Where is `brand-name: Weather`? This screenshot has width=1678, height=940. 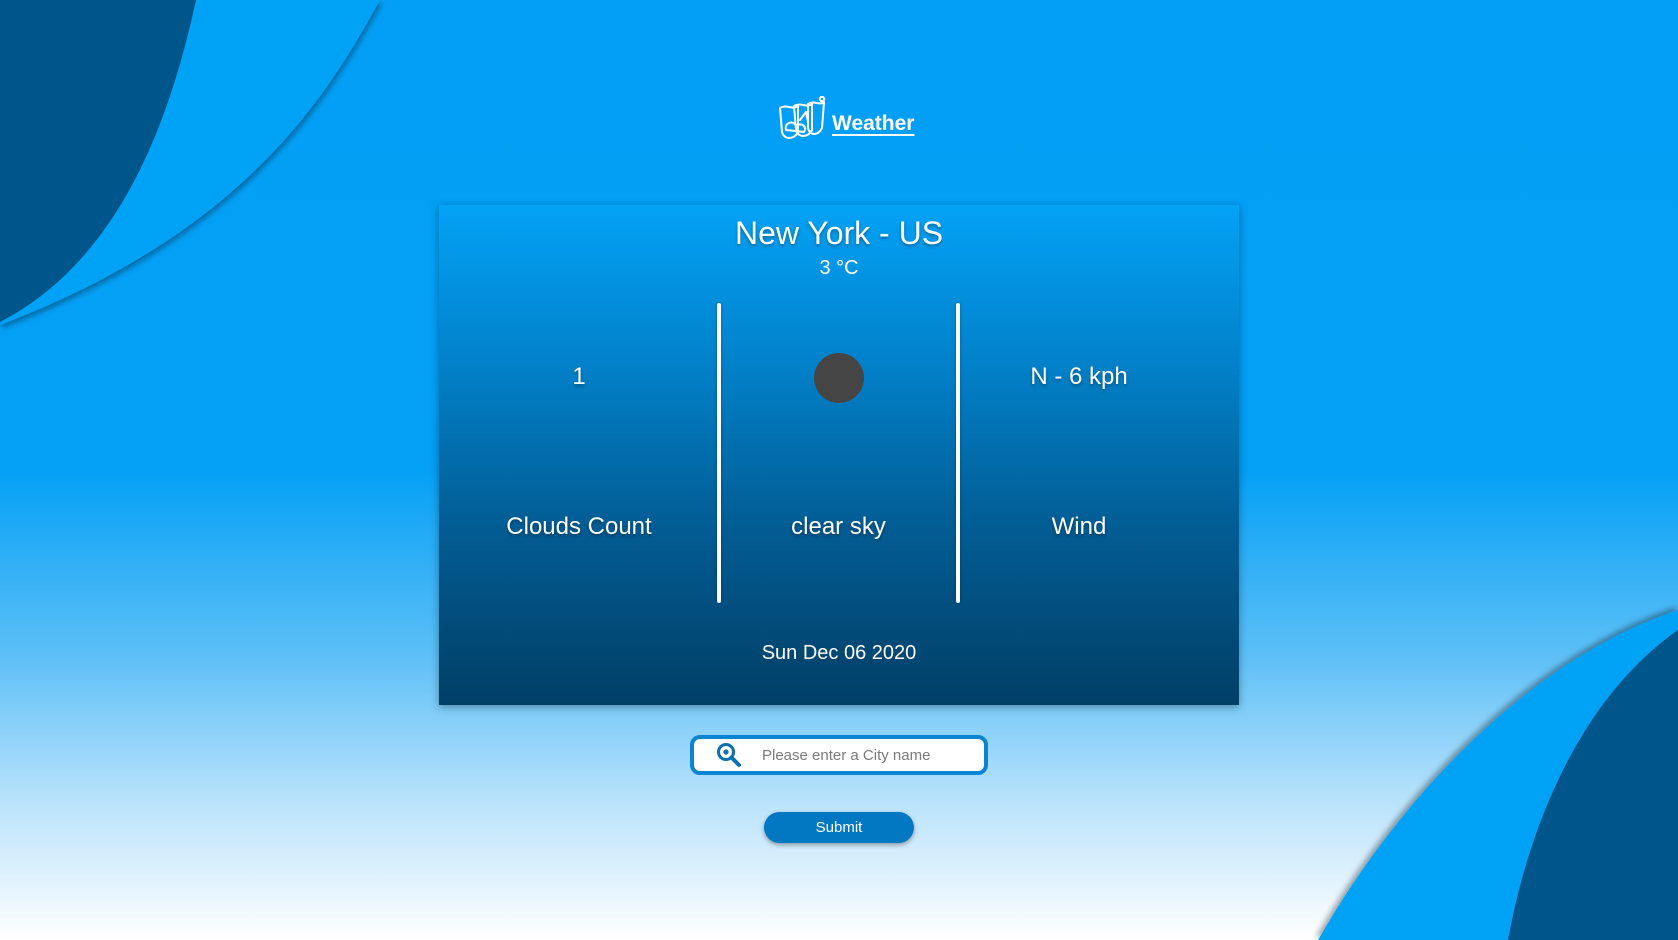
brand-name: Weather is located at coordinates (873, 123).